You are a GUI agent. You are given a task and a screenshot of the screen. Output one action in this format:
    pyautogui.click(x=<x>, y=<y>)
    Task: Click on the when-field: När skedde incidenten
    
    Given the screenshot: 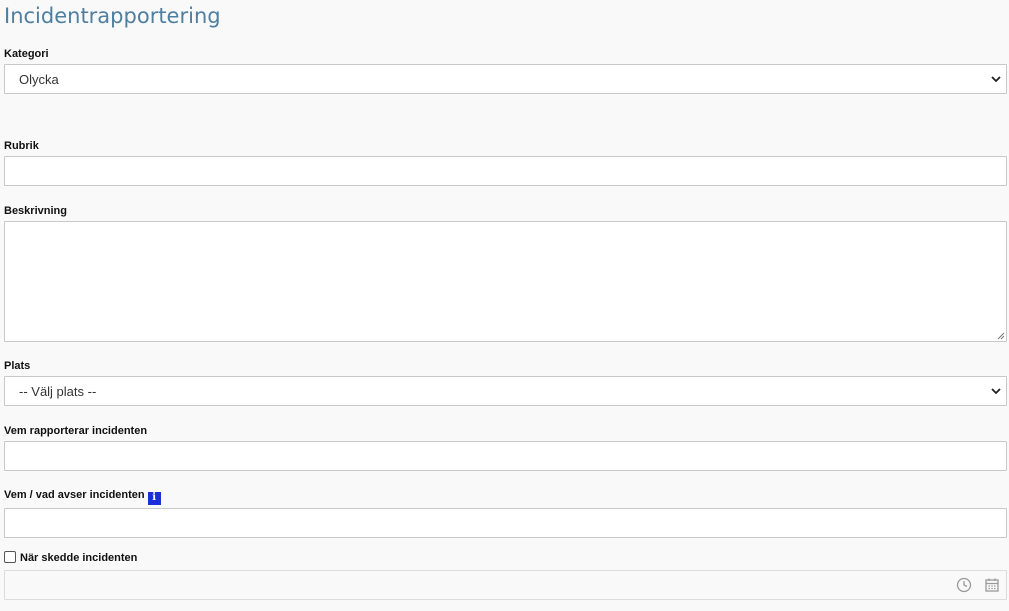 What is the action you would take?
    pyautogui.click(x=505, y=575)
    